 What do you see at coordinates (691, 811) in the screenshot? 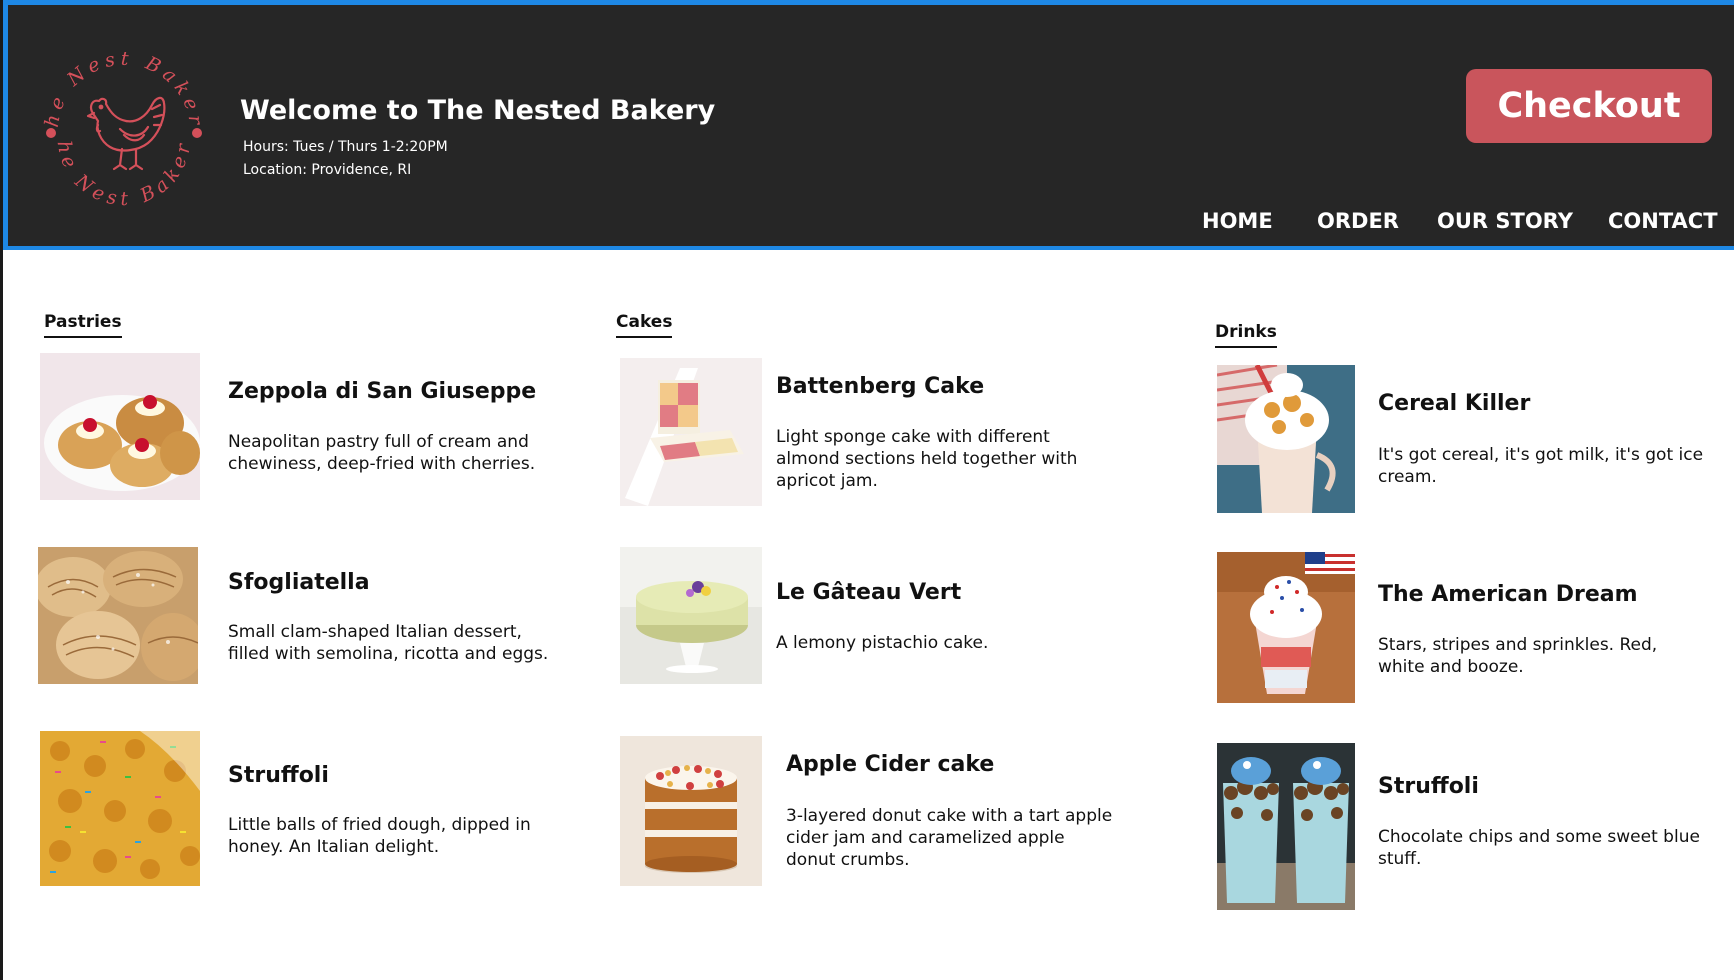
I see `apple-cider-cake-image` at bounding box center [691, 811].